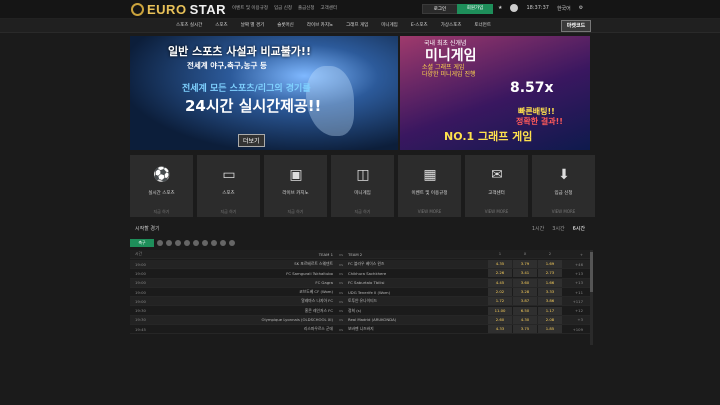 This screenshot has width=720, height=405. What do you see at coordinates (550, 310) in the screenshot?
I see `odds-away: 1.17` at bounding box center [550, 310].